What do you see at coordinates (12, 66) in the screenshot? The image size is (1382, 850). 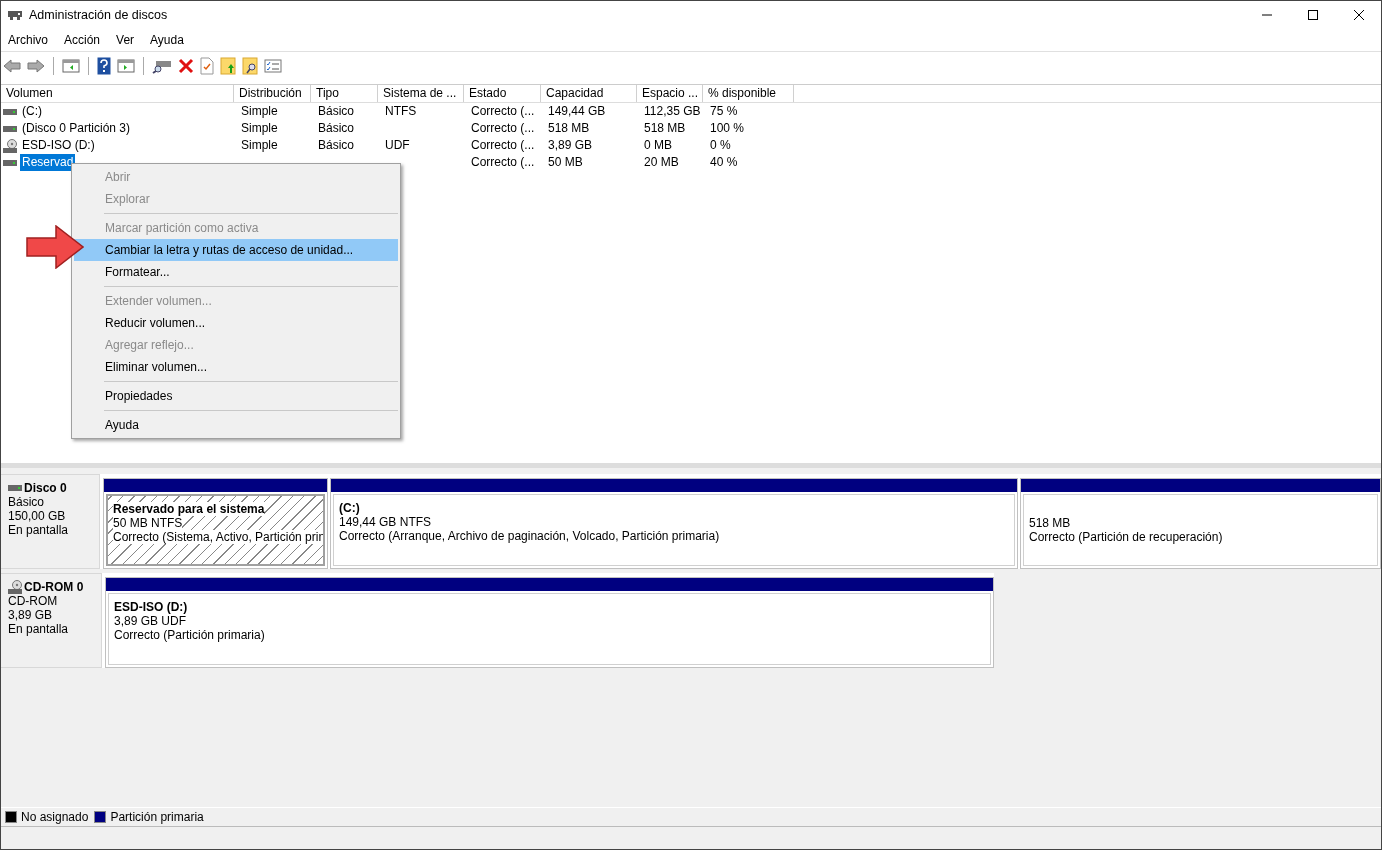 I see `back-arrow-icon` at bounding box center [12, 66].